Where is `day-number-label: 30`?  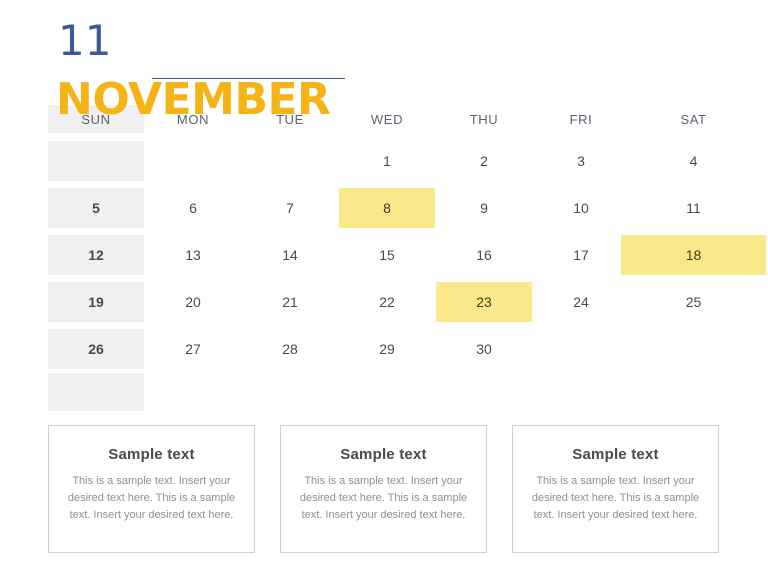
day-number-label: 30 is located at coordinates (484, 349).